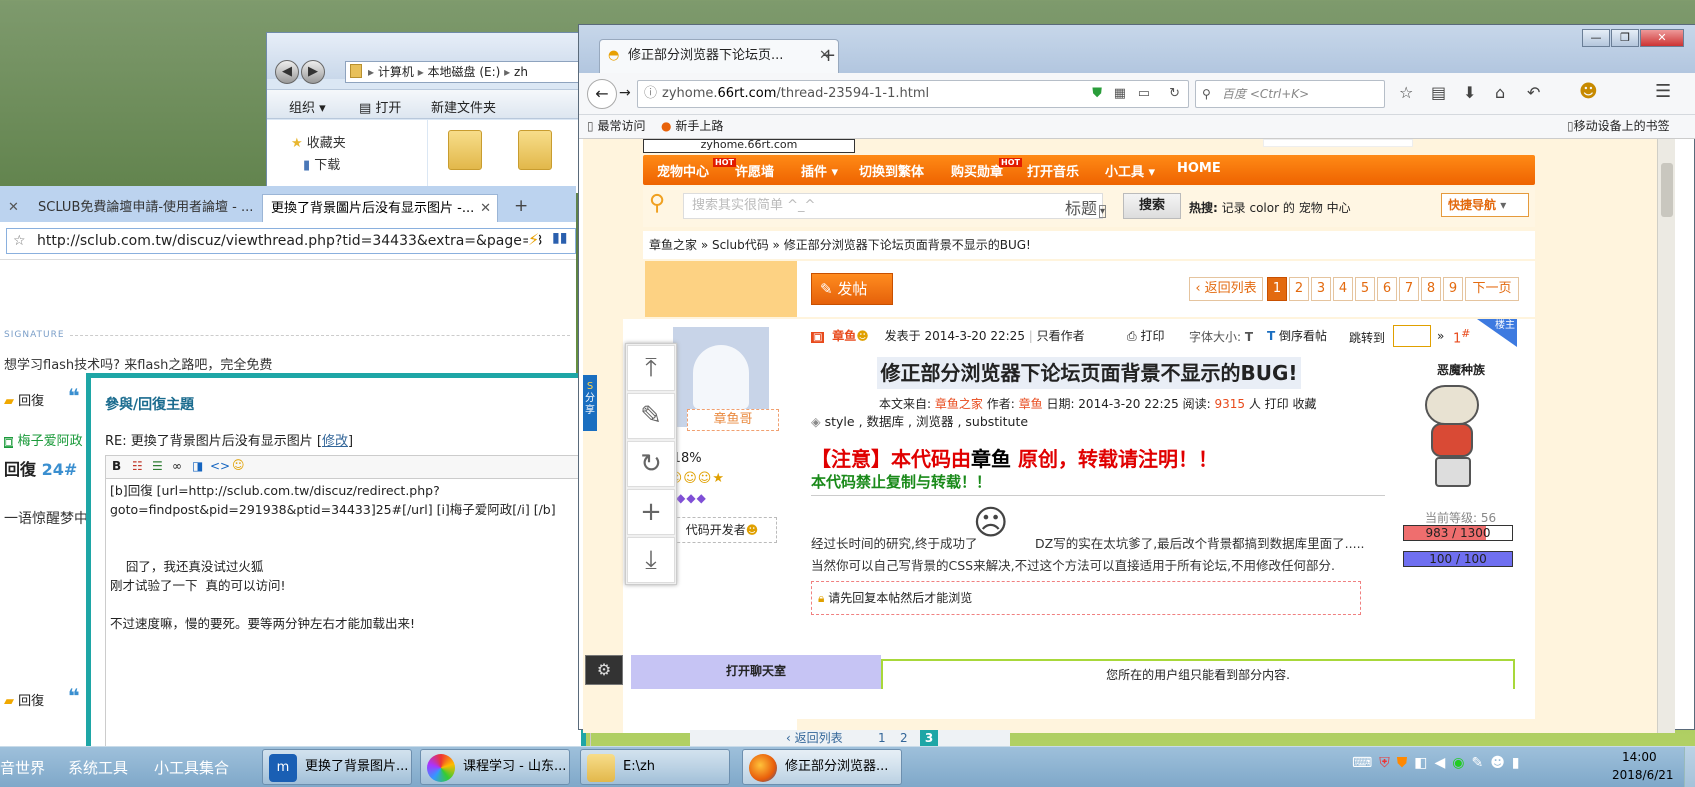  Describe the element at coordinates (1639, 757) in the screenshot. I see `clock-time: 14:00` at that location.